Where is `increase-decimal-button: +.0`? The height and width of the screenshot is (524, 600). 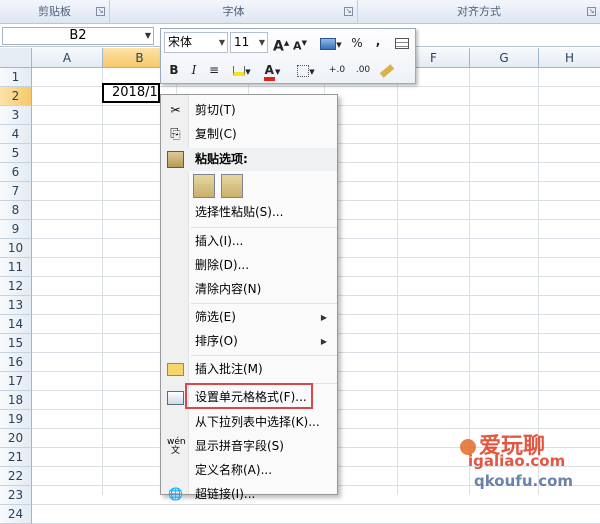
increase-decimal-button: +.0 is located at coordinates (337, 70).